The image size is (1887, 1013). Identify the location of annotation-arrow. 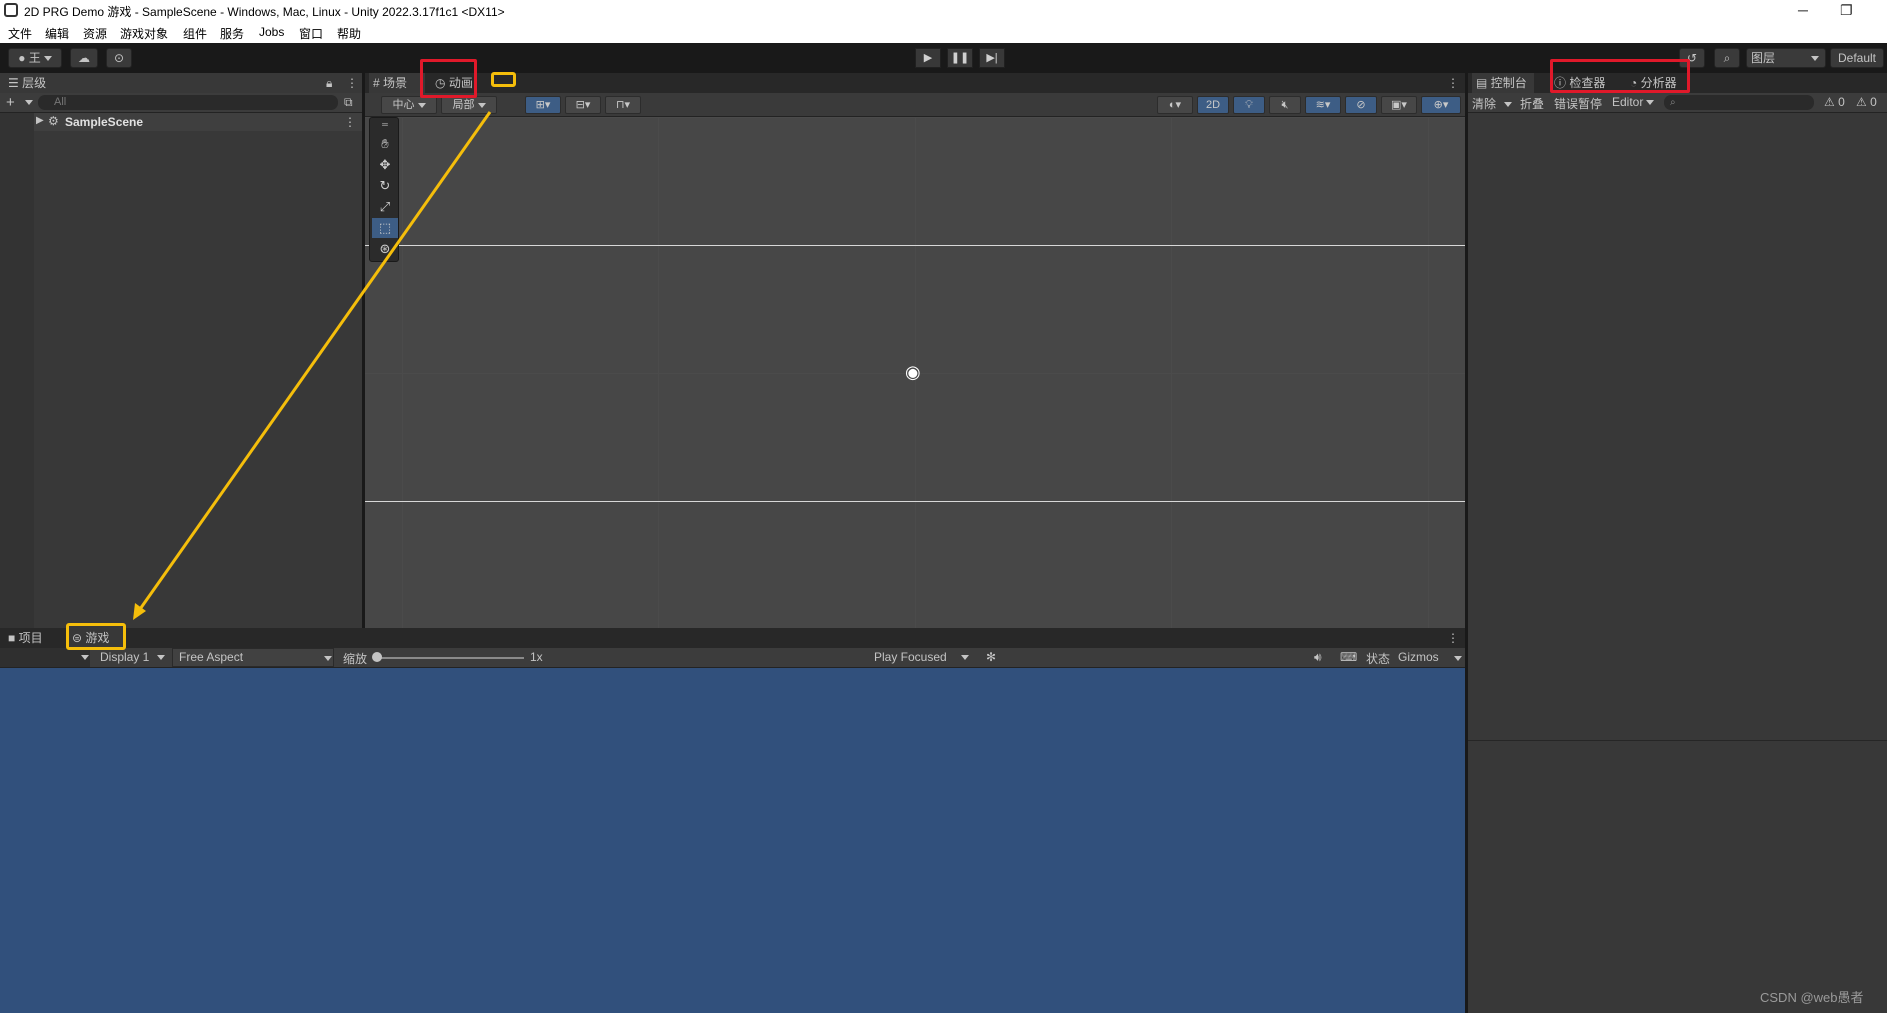
(312, 365).